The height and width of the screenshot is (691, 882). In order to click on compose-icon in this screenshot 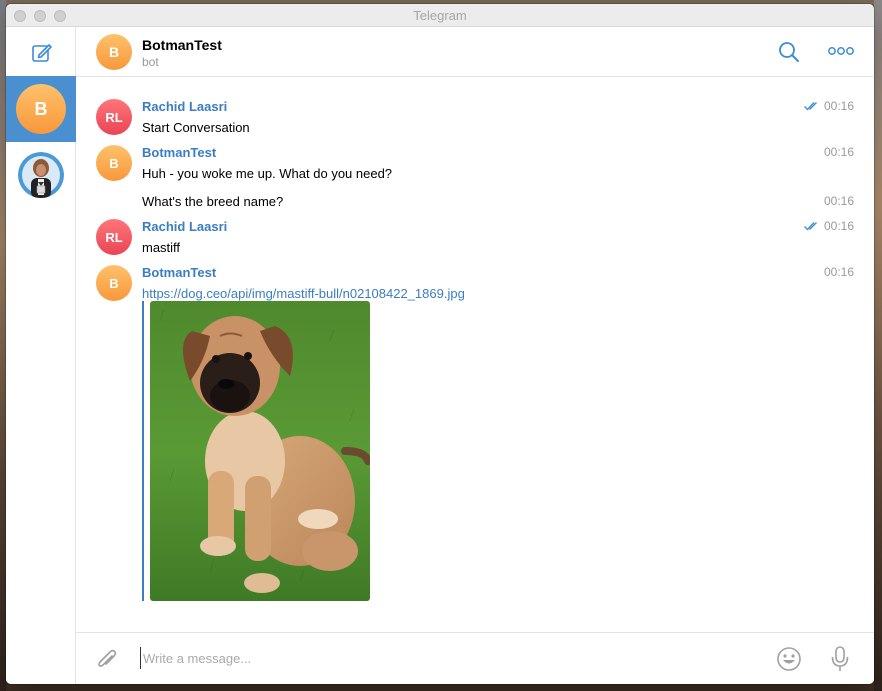, I will do `click(42, 53)`.